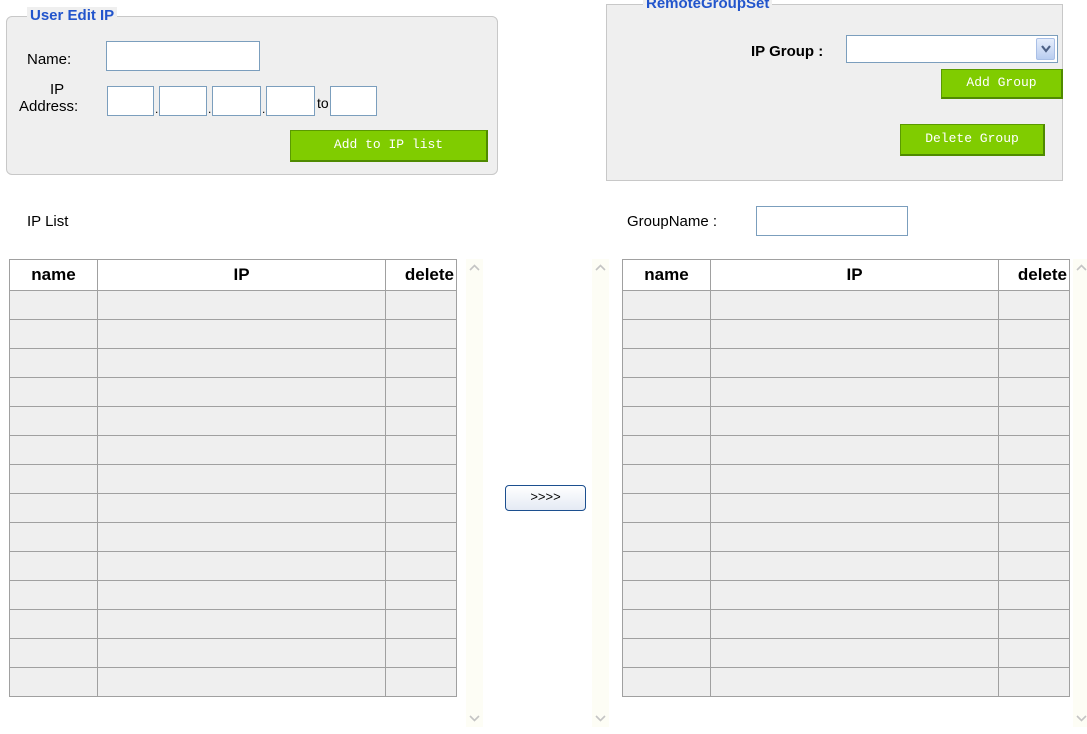  I want to click on name-input, so click(183, 56).